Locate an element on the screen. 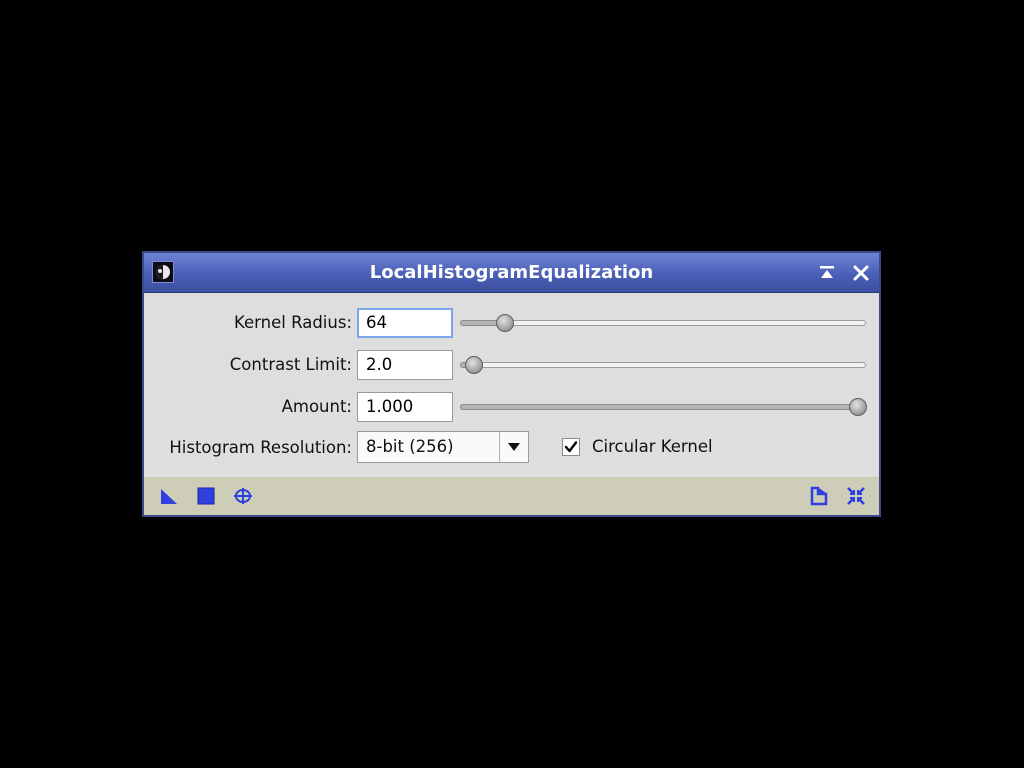 The image size is (1024, 768). chevron-down-icon is located at coordinates (513, 447).